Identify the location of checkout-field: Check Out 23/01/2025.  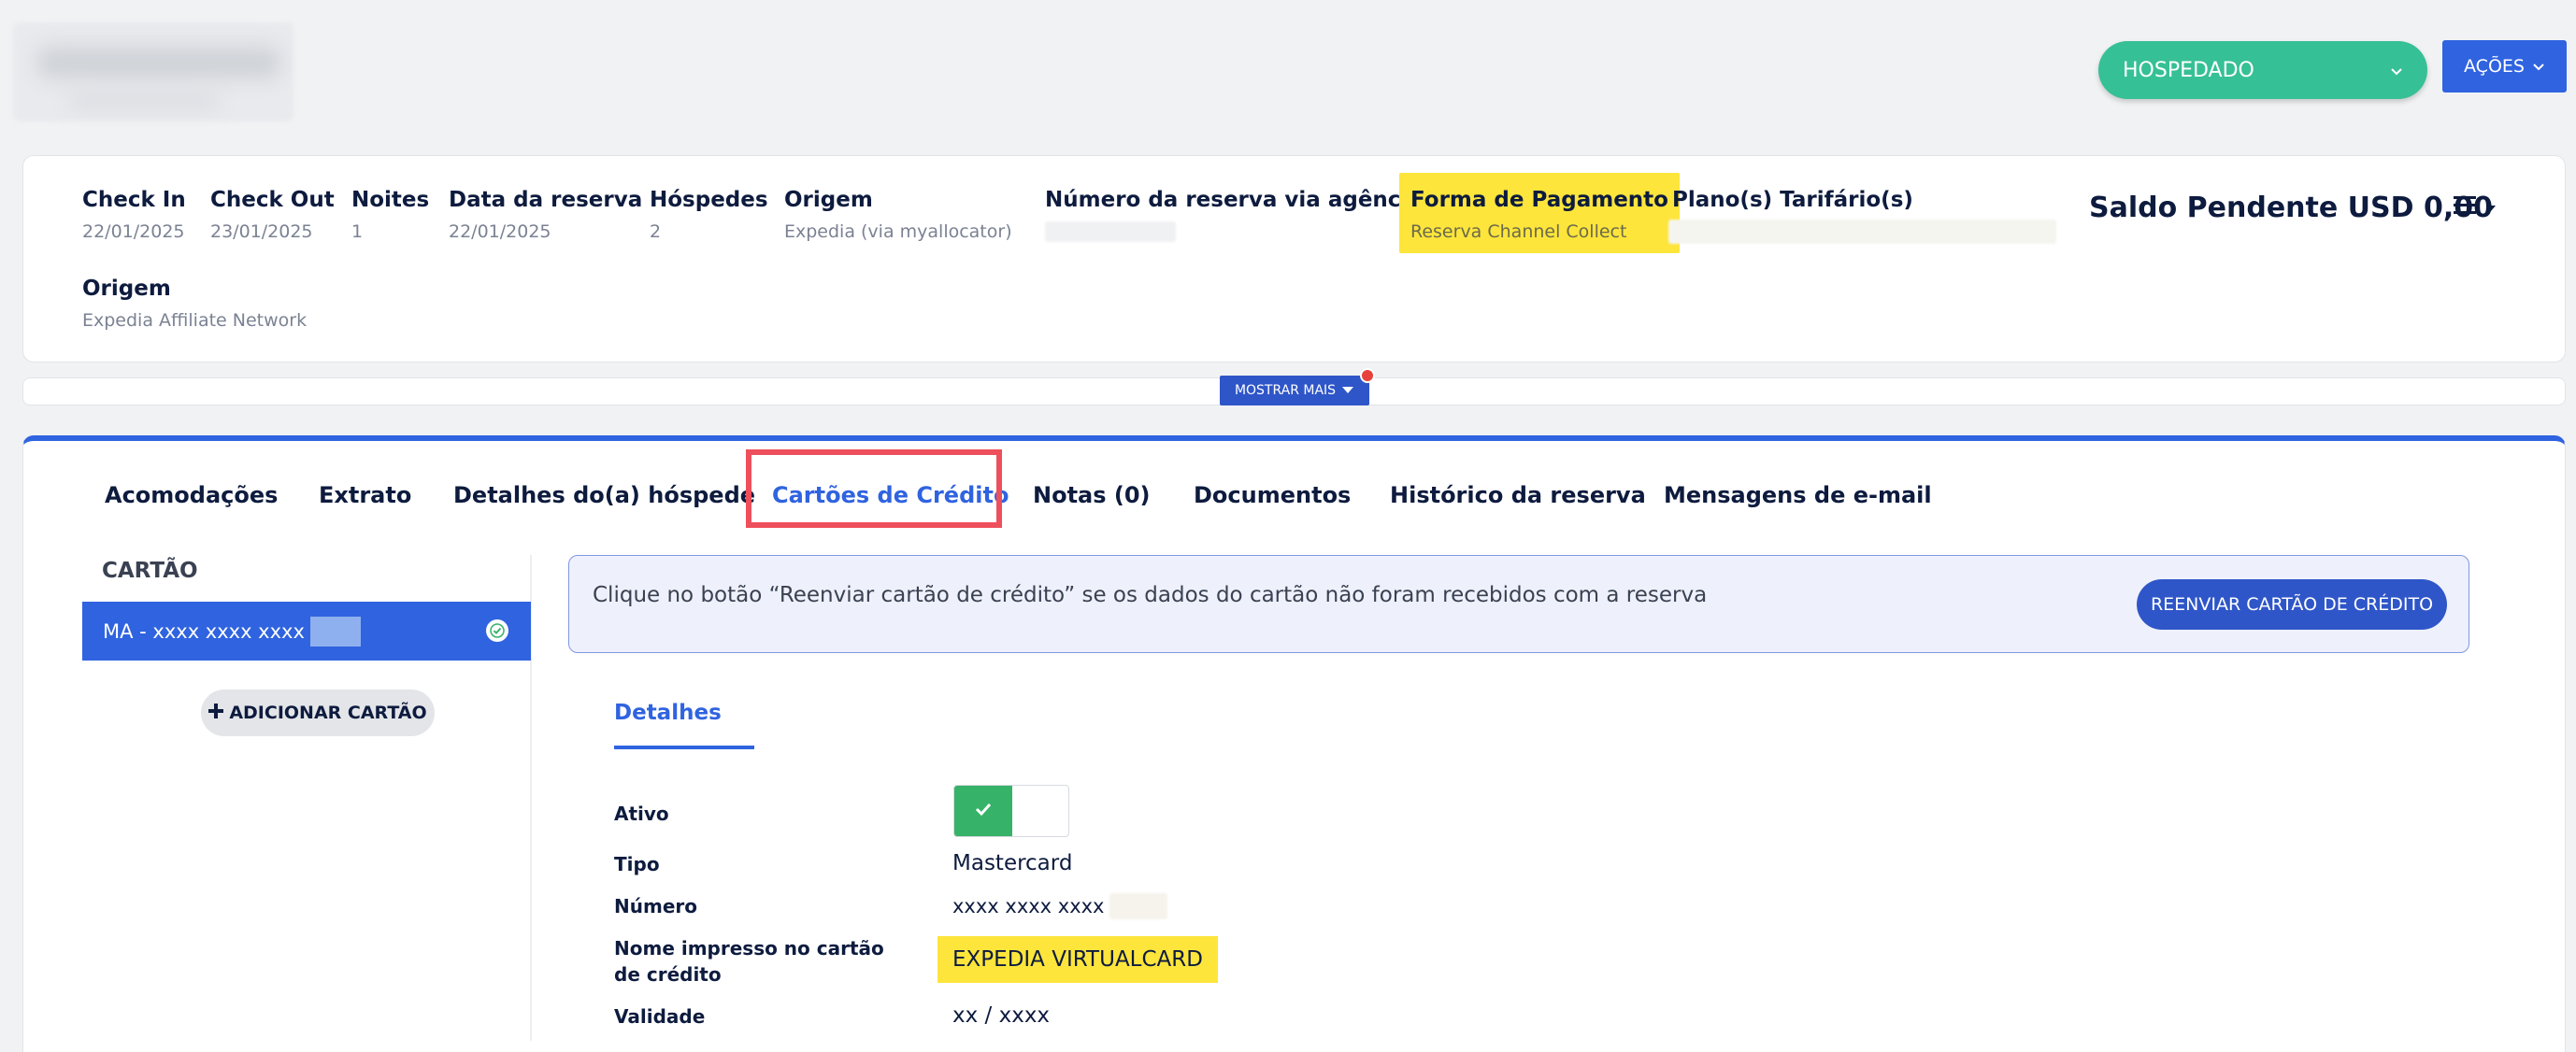
(272, 215).